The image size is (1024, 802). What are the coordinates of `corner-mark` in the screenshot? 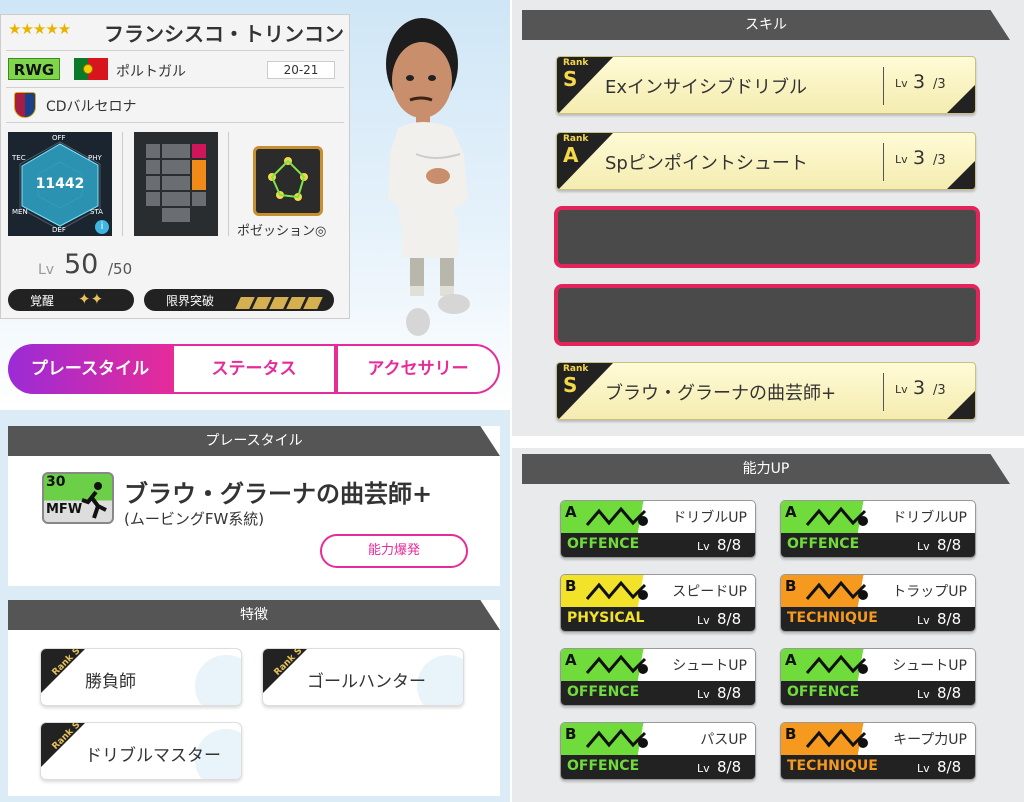 It's located at (961, 405).